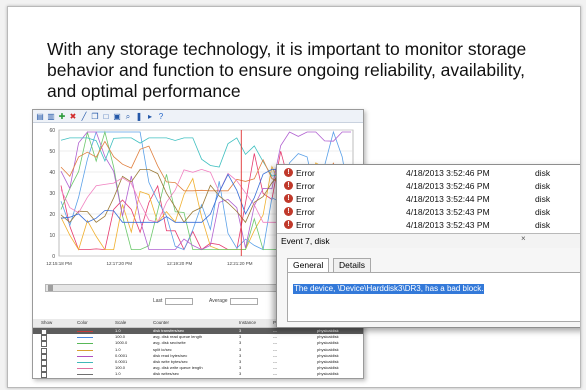  Describe the element at coordinates (247, 322) in the screenshot. I see `col-instance: Instance` at that location.